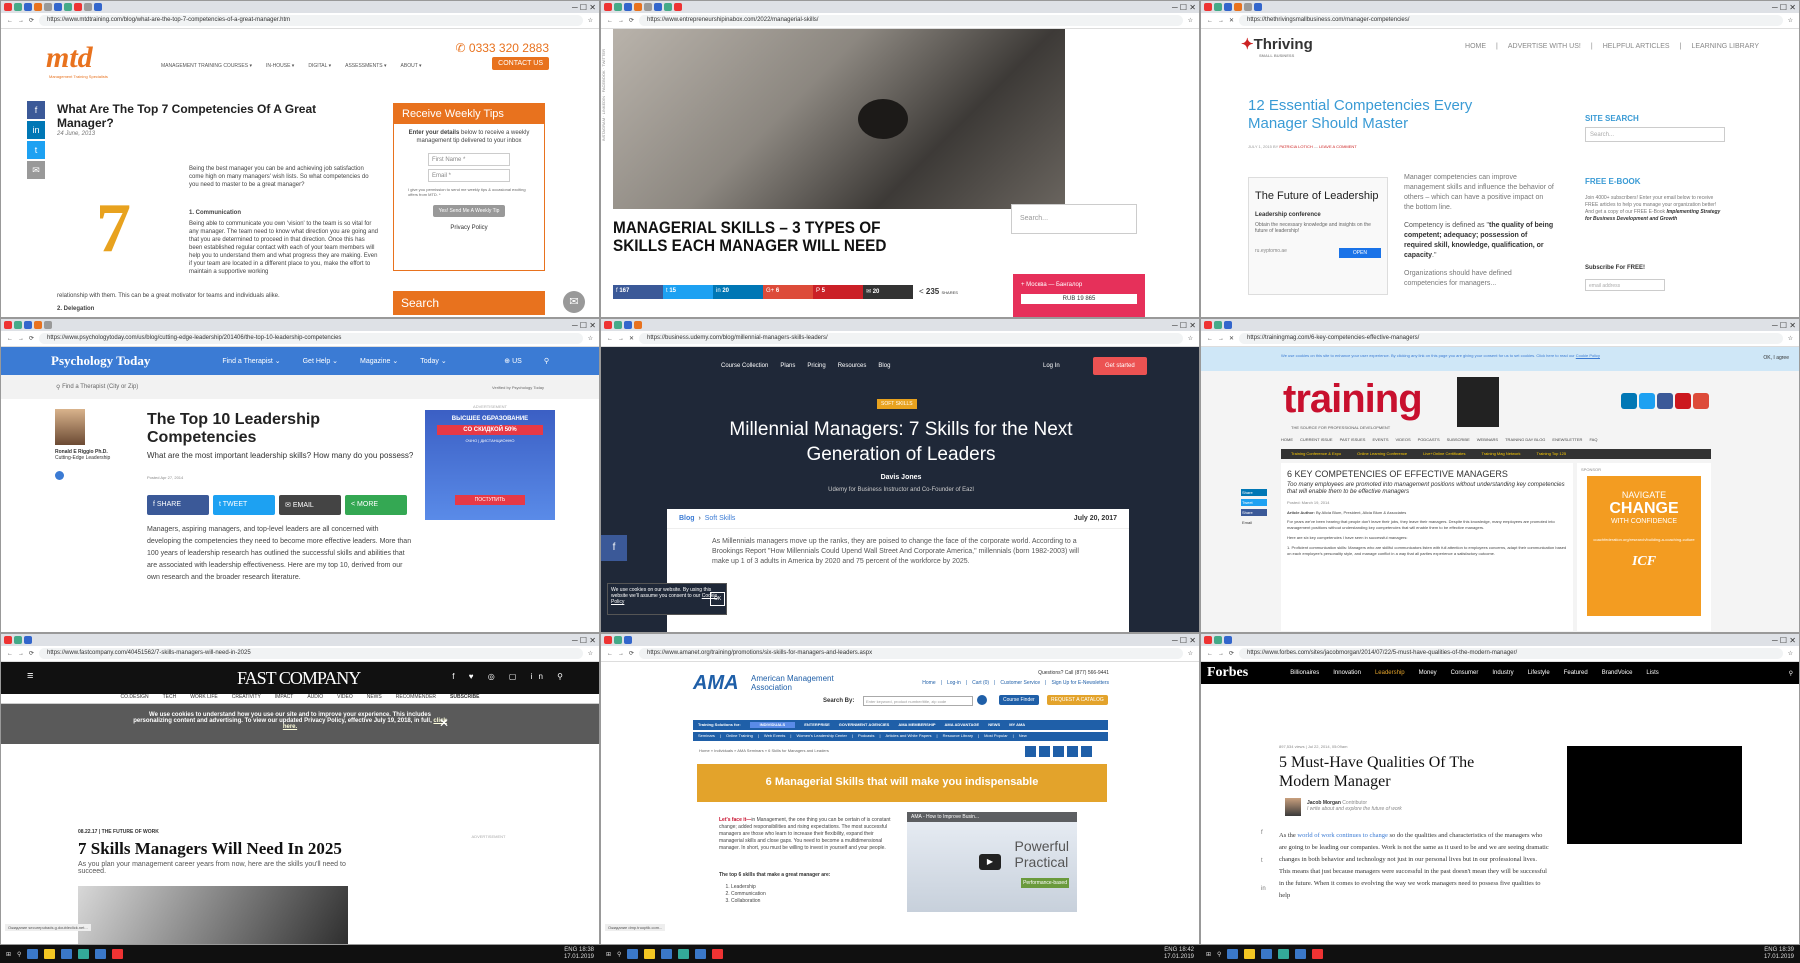 The height and width of the screenshot is (963, 1800). I want to click on region-selector: ⊕ US, so click(513, 361).